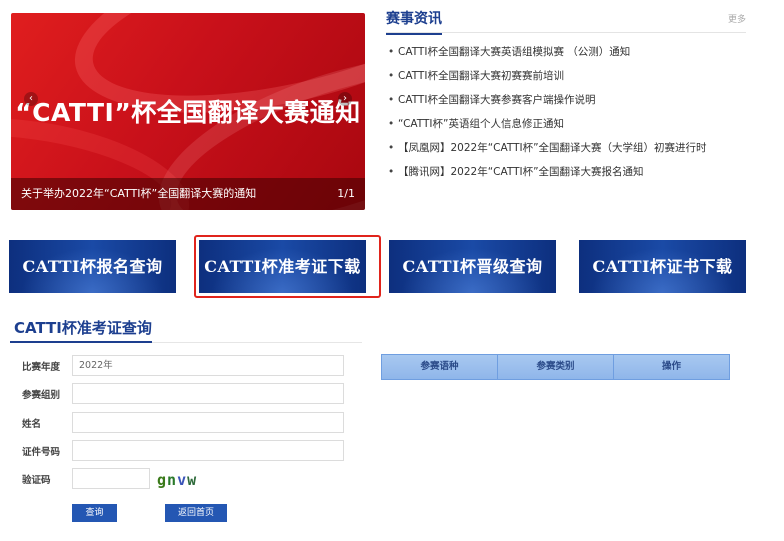  Describe the element at coordinates (566, 57) in the screenshot. I see `news-item: CATTI杯全国翻译大赛英语组模拟赛 （公测）通知` at that location.